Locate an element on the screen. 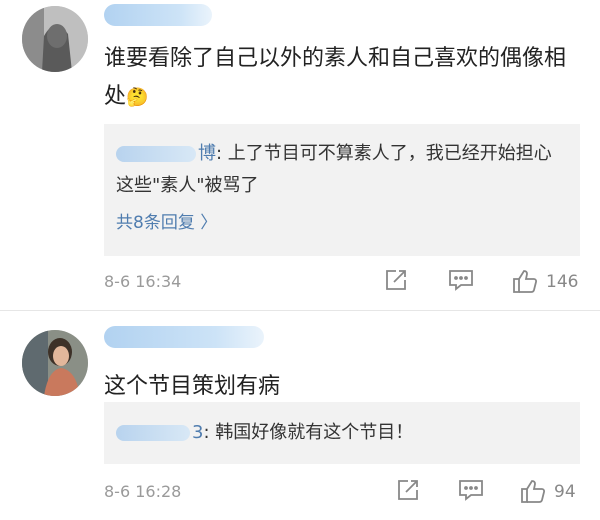 The image size is (600, 520). like-count: 94 is located at coordinates (565, 492).